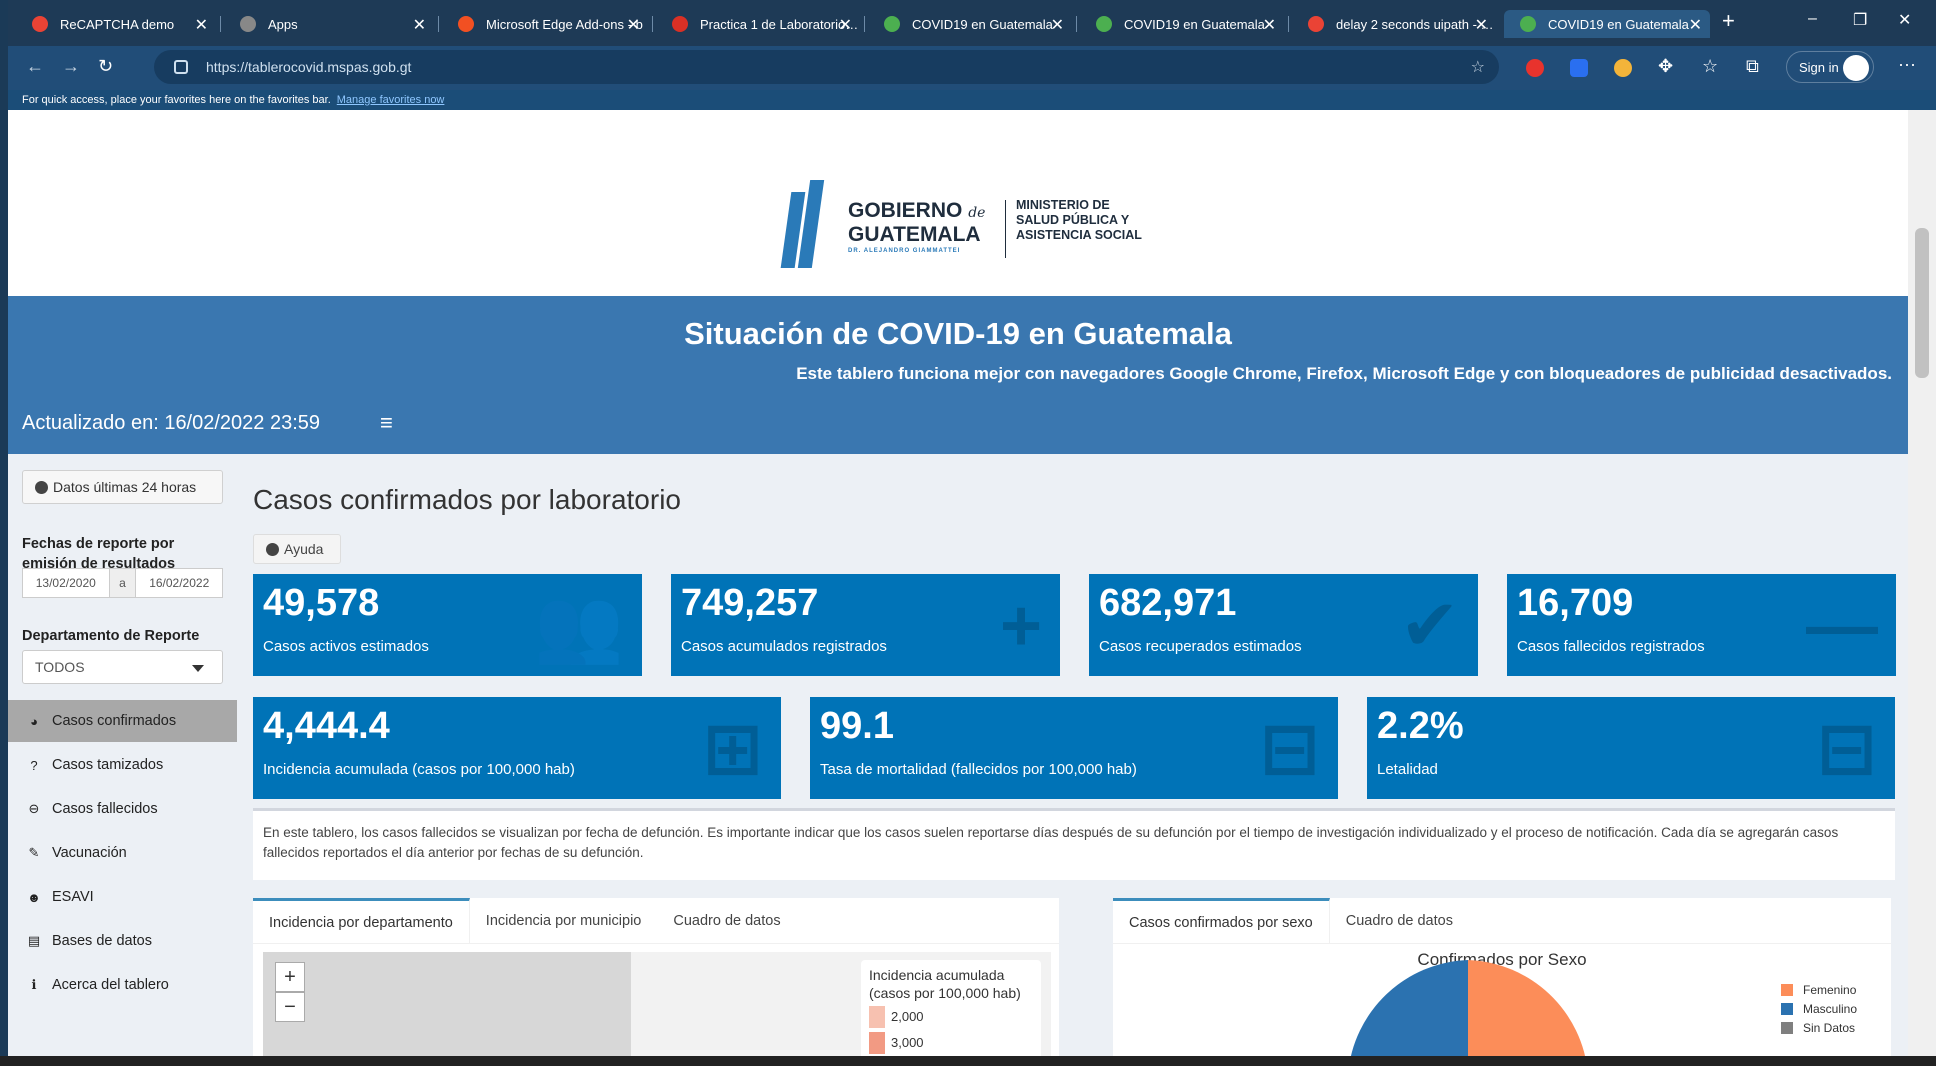 The height and width of the screenshot is (1066, 1936). Describe the element at coordinates (110, 985) in the screenshot. I see `sidebar-item-label: Acerca del tablero` at that location.